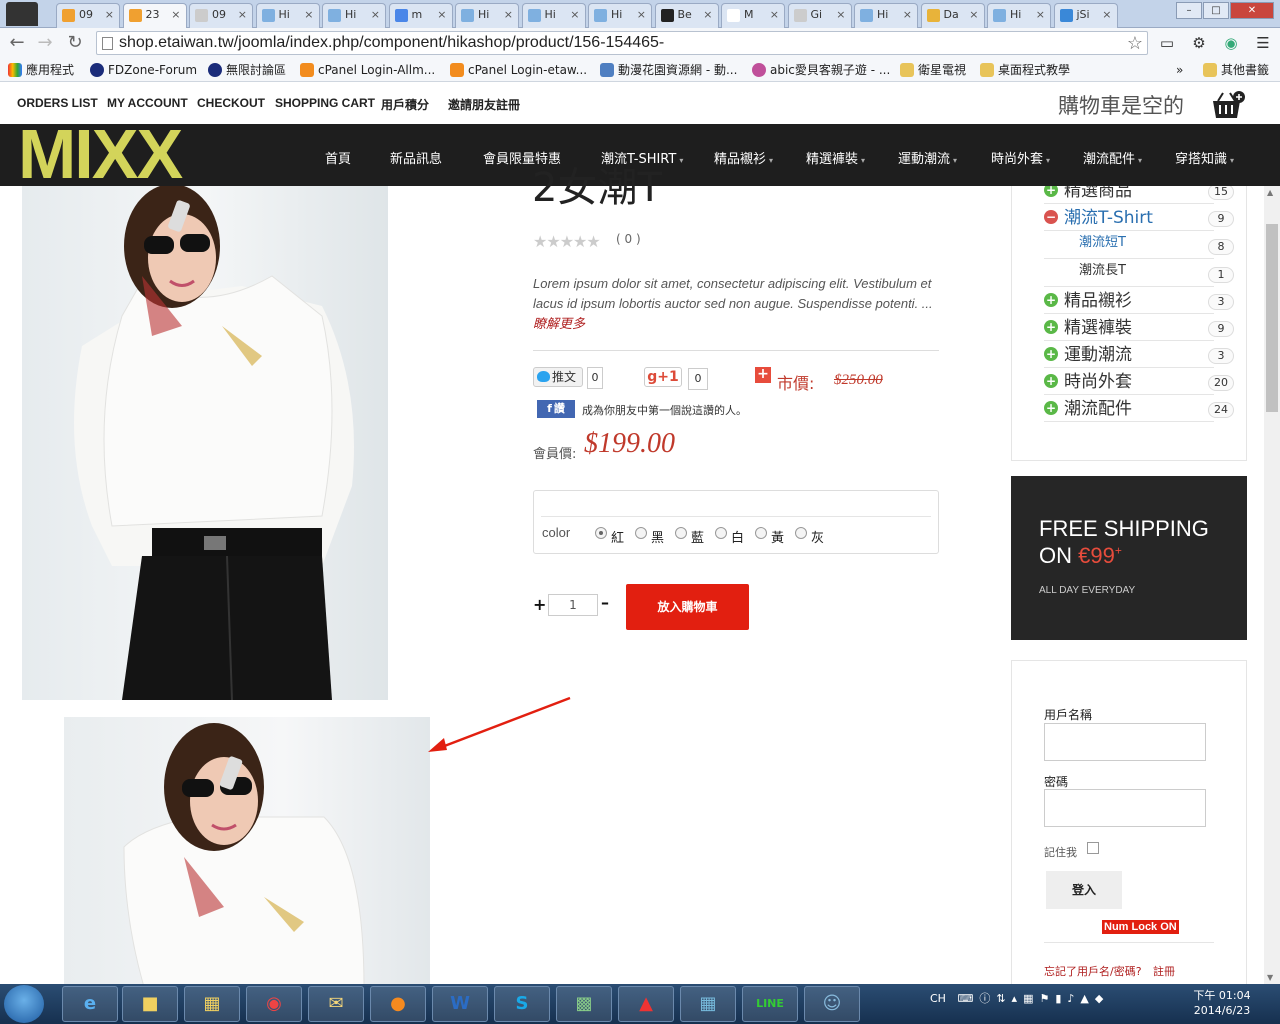 This screenshot has width=1280, height=1024. What do you see at coordinates (1270, 977) in the screenshot?
I see `scroll-down-arrow: ▼` at bounding box center [1270, 977].